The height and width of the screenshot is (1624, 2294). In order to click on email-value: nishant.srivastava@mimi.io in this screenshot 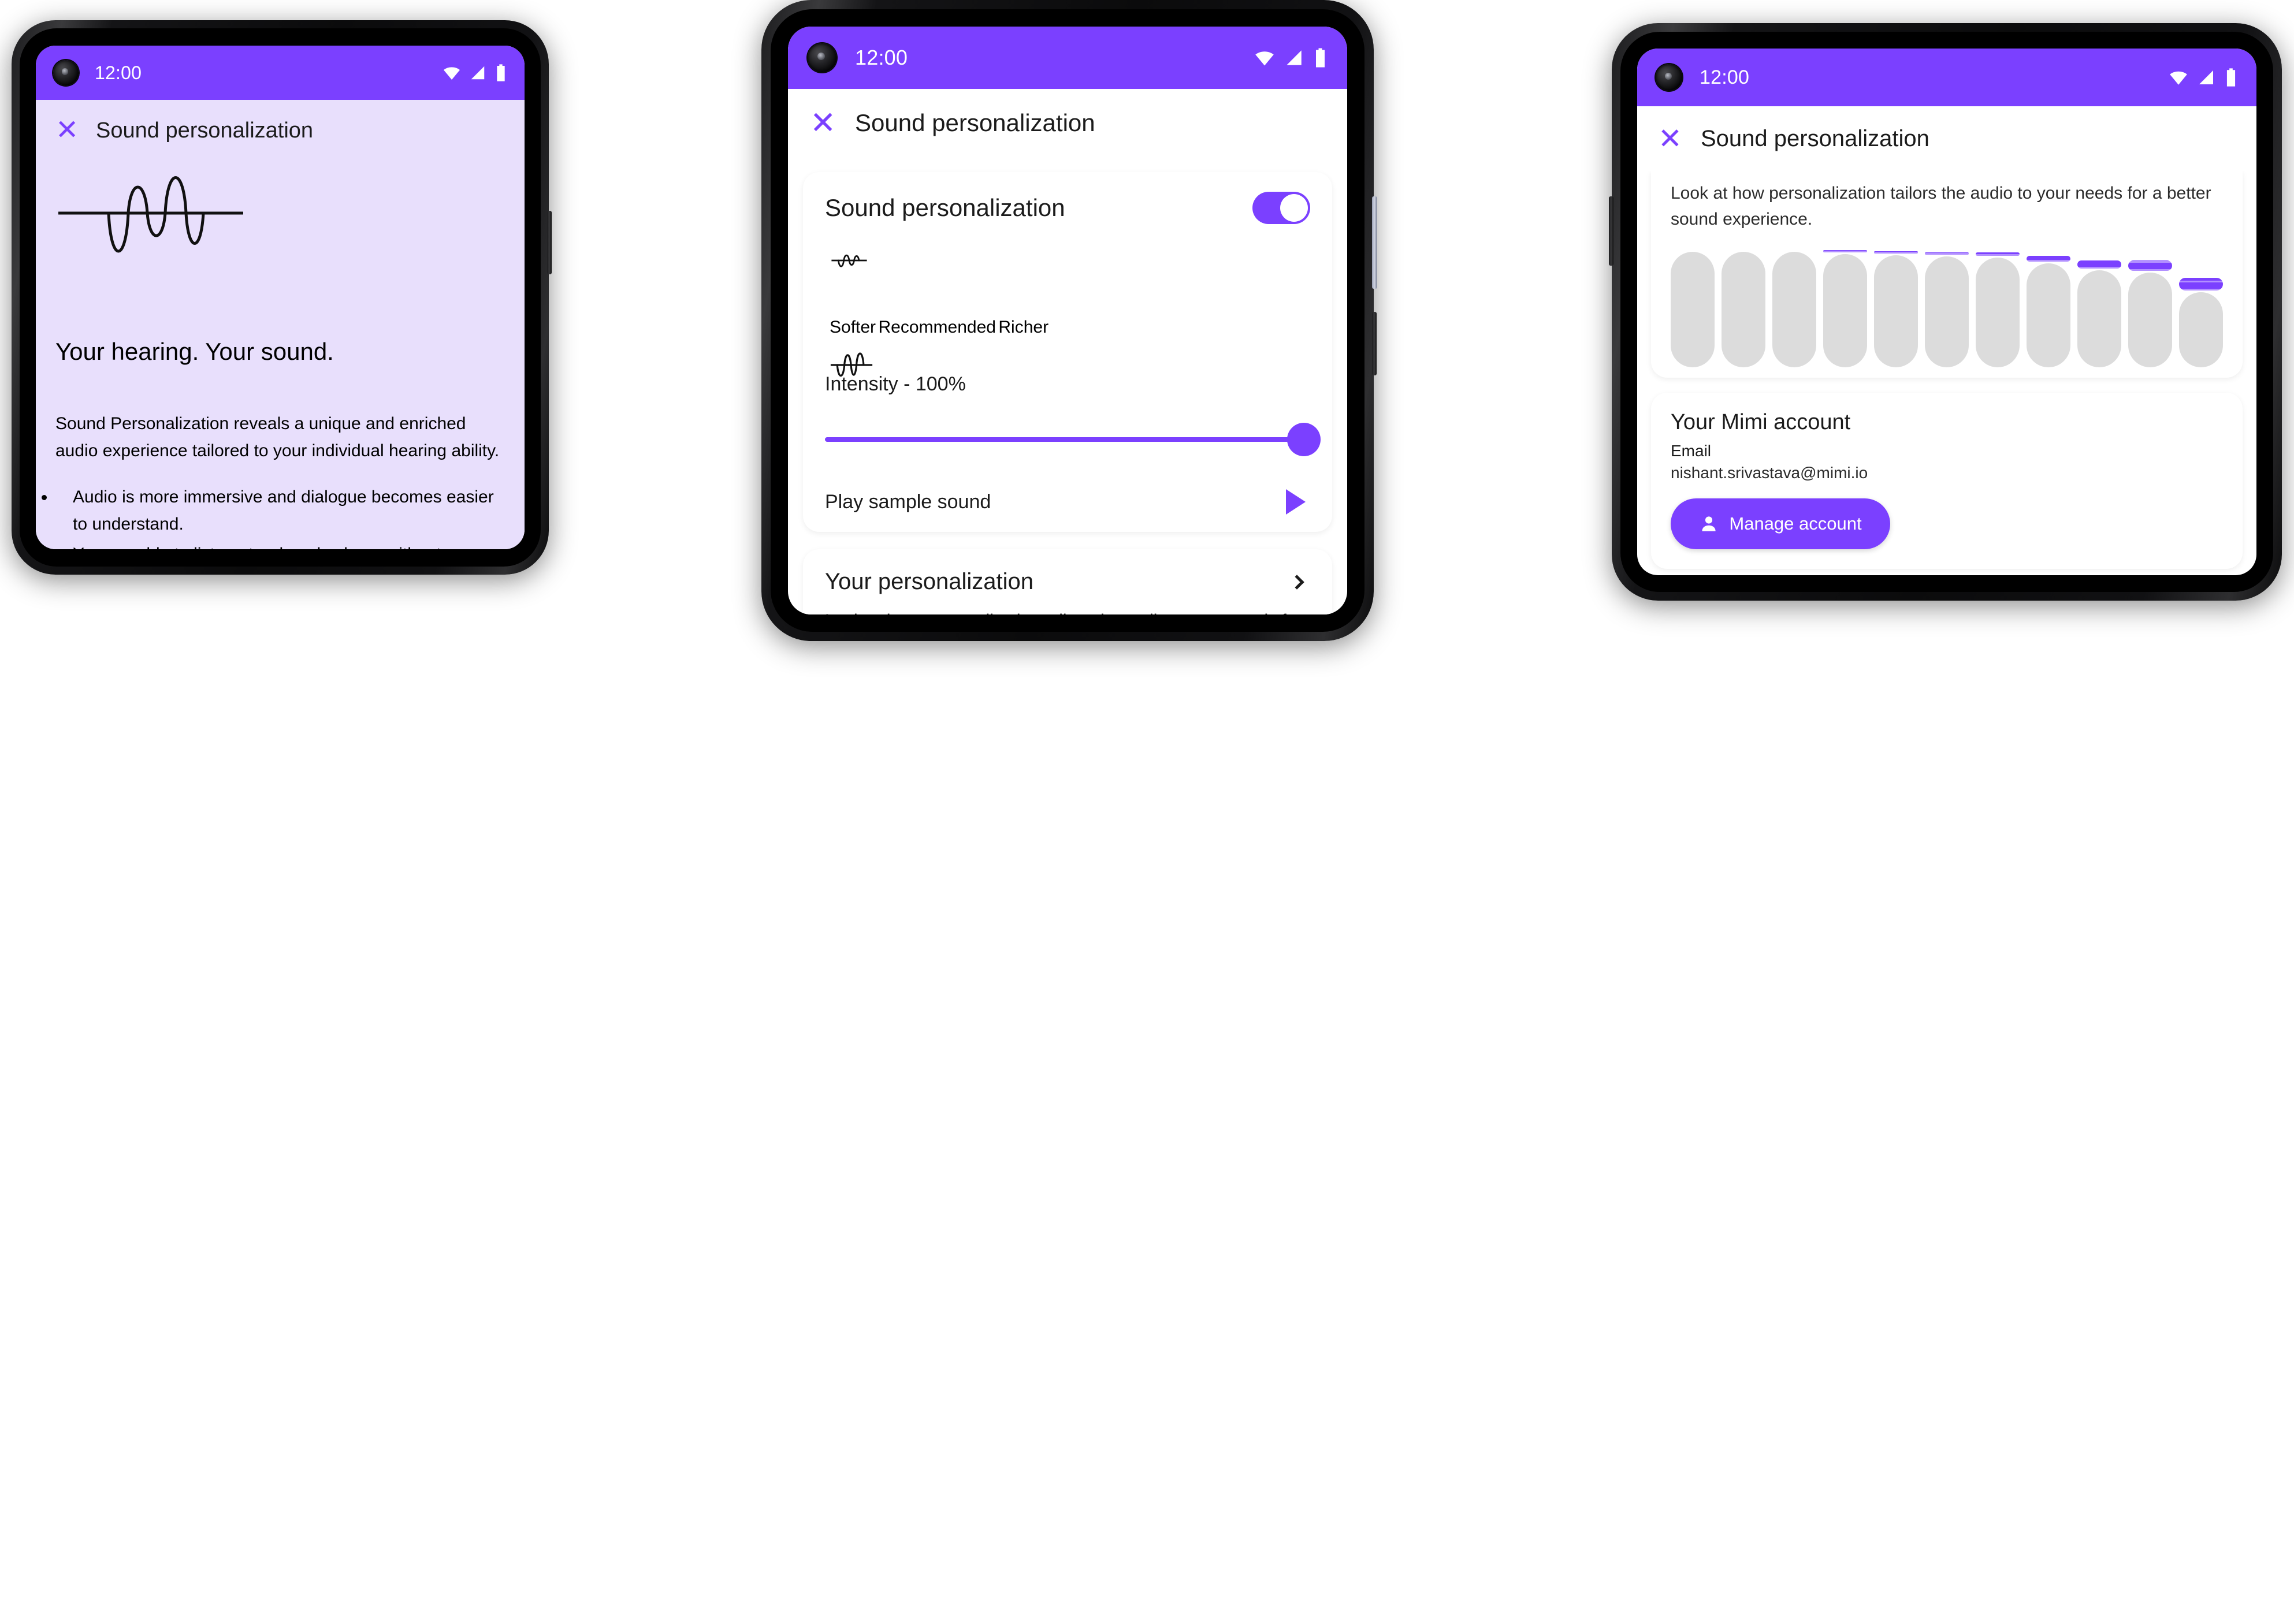, I will do `click(1769, 473)`.